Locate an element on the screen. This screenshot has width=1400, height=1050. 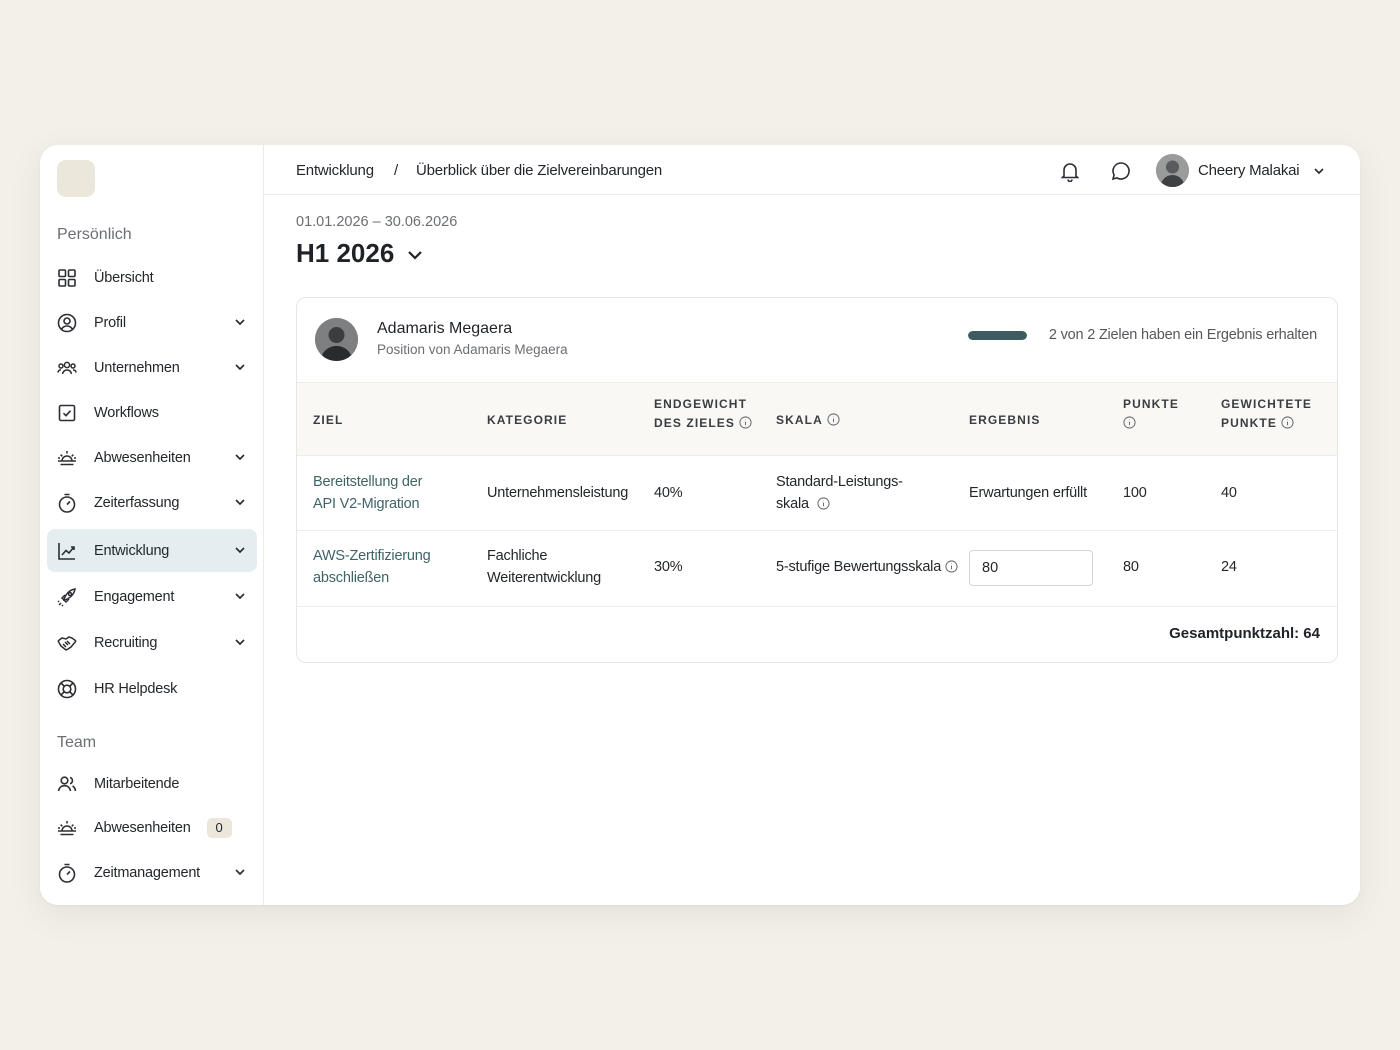
category-cell: Unternehmensleistung is located at coordinates (558, 493).